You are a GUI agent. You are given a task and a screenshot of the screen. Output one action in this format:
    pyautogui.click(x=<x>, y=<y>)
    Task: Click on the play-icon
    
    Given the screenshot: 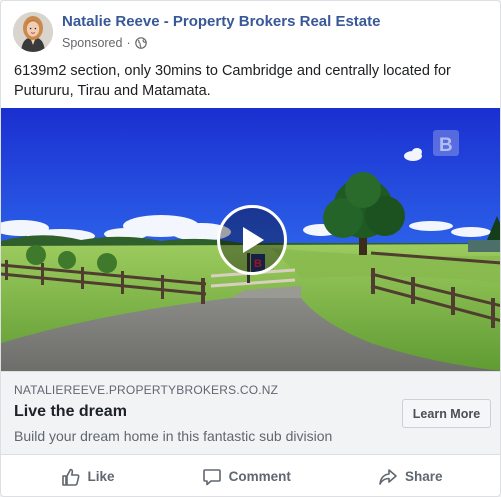 What is the action you would take?
    pyautogui.click(x=253, y=240)
    